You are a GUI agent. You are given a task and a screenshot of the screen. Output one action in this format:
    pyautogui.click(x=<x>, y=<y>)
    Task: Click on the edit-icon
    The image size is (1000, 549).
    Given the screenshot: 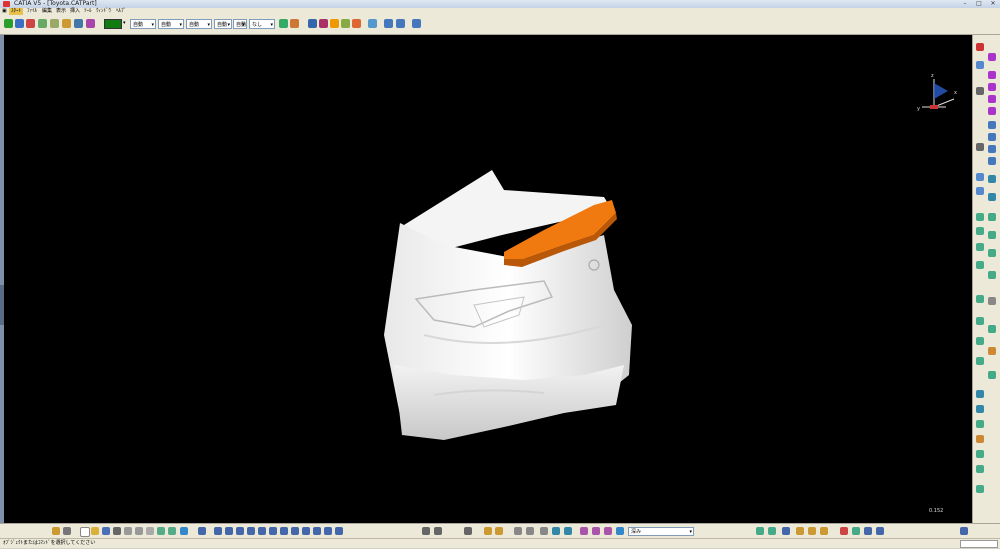 What is the action you would take?
    pyautogui.click(x=356, y=23)
    